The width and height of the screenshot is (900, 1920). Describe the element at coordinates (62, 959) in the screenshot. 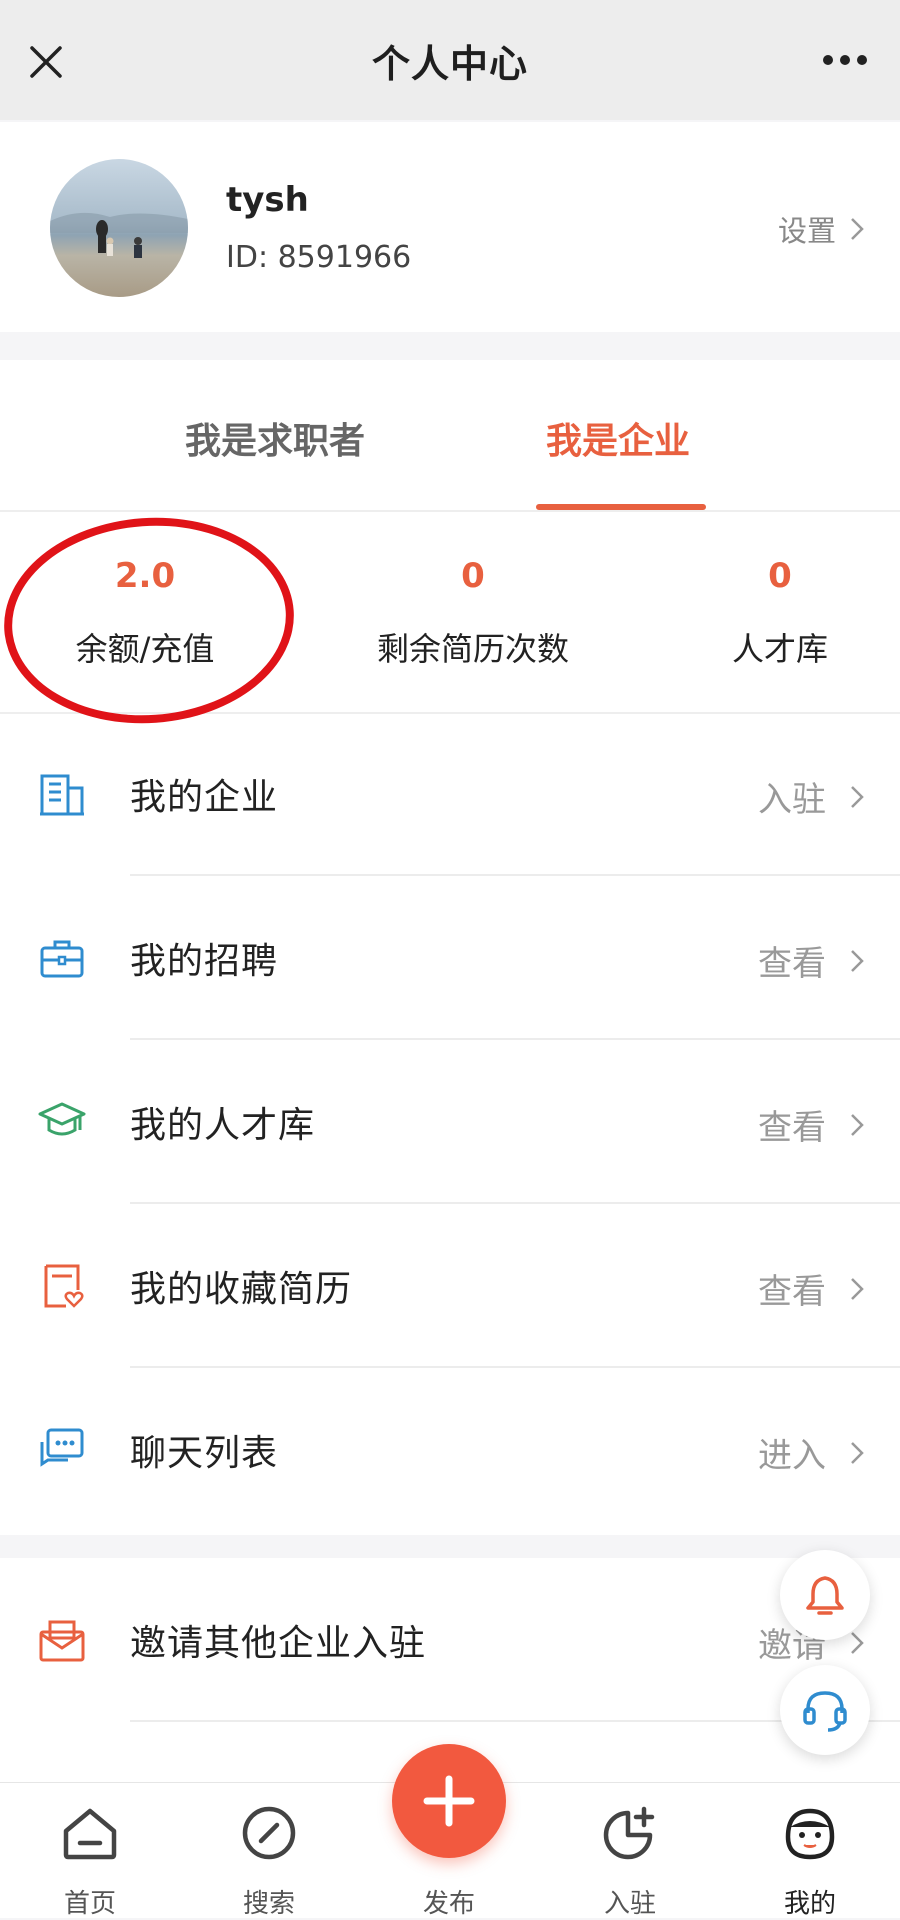

I see `briefcase-icon` at that location.